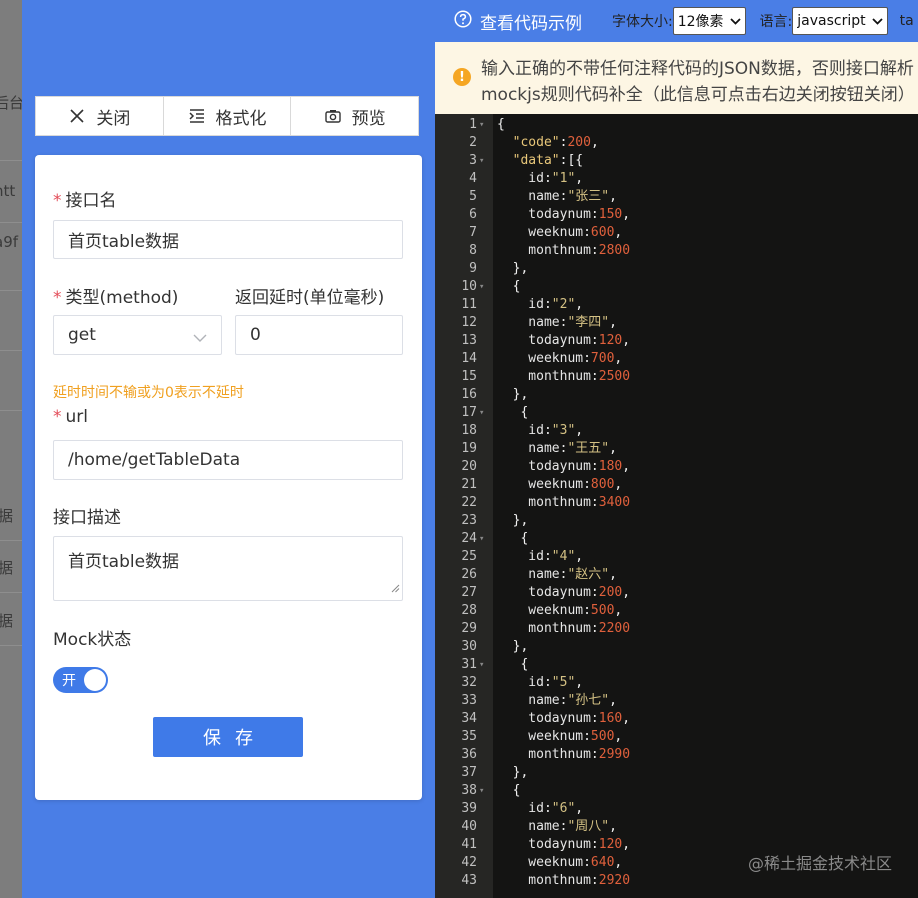 The image size is (918, 898). What do you see at coordinates (319, 335) in the screenshot?
I see `delay-input: 0` at bounding box center [319, 335].